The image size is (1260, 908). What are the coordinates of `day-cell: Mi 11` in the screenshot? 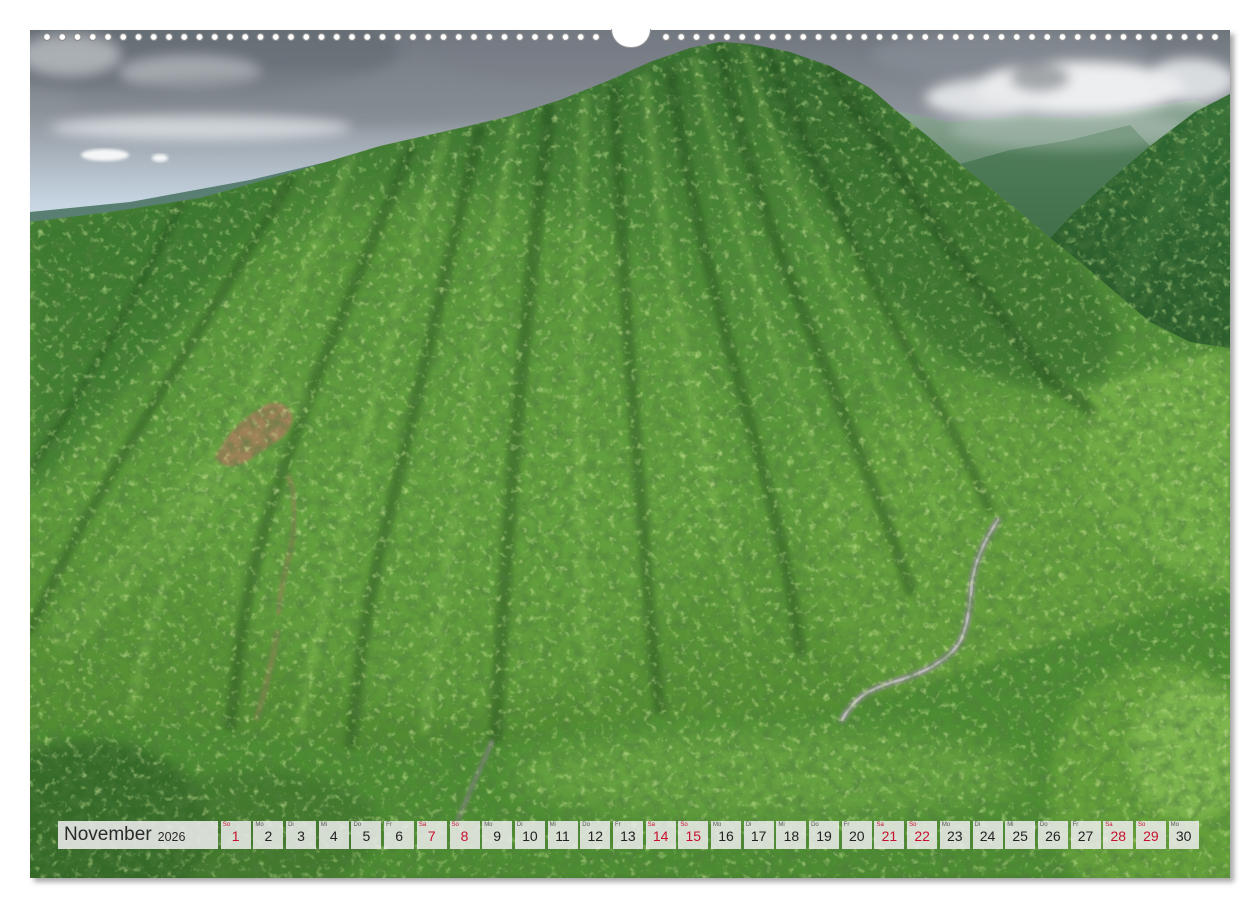 It's located at (562, 835).